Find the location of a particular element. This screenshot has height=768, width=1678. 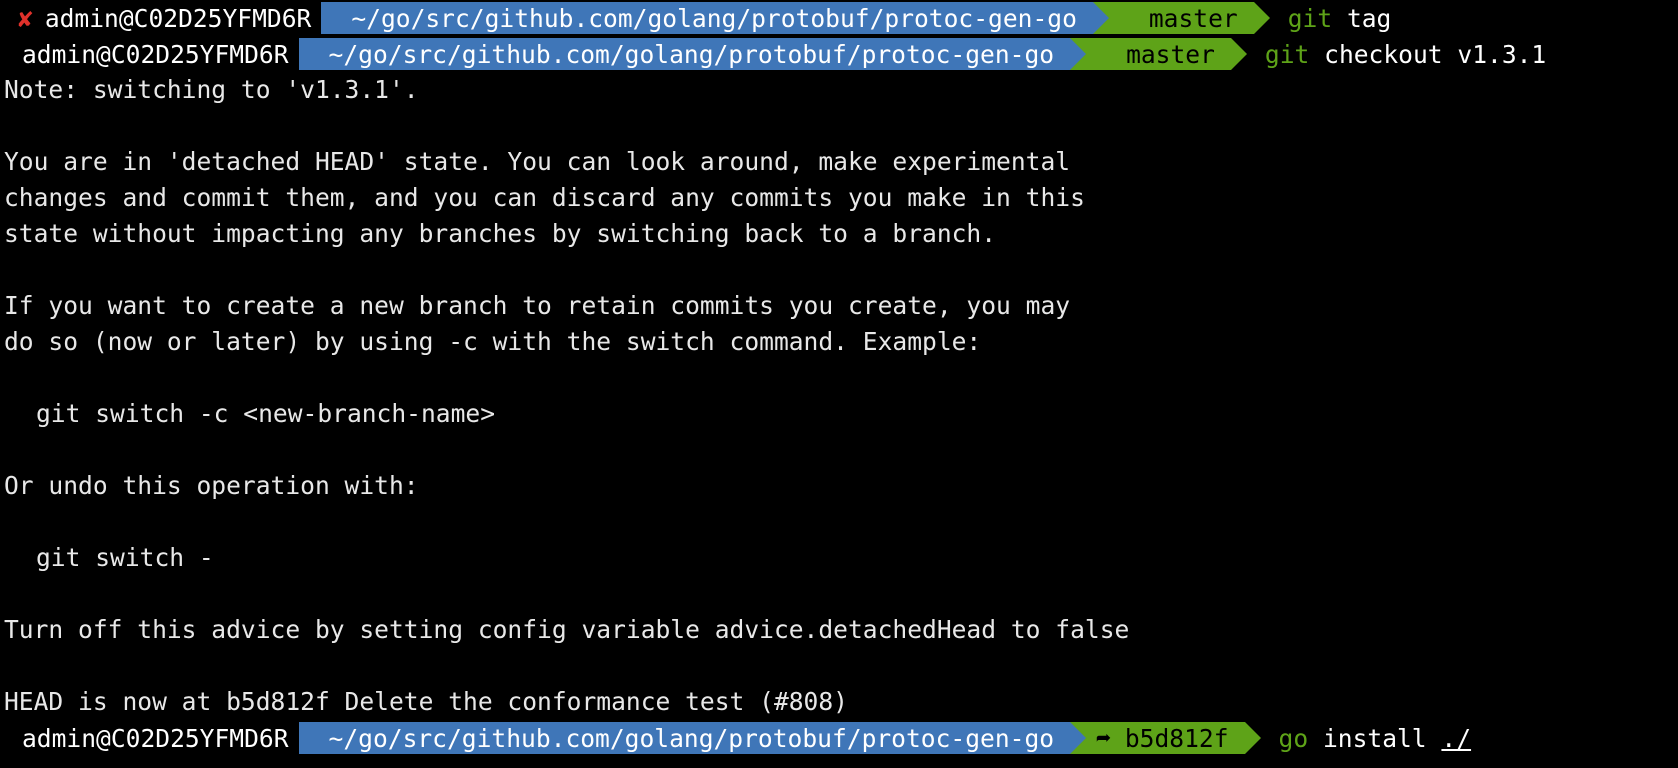

command-input: go install ./ is located at coordinates (1366, 738).